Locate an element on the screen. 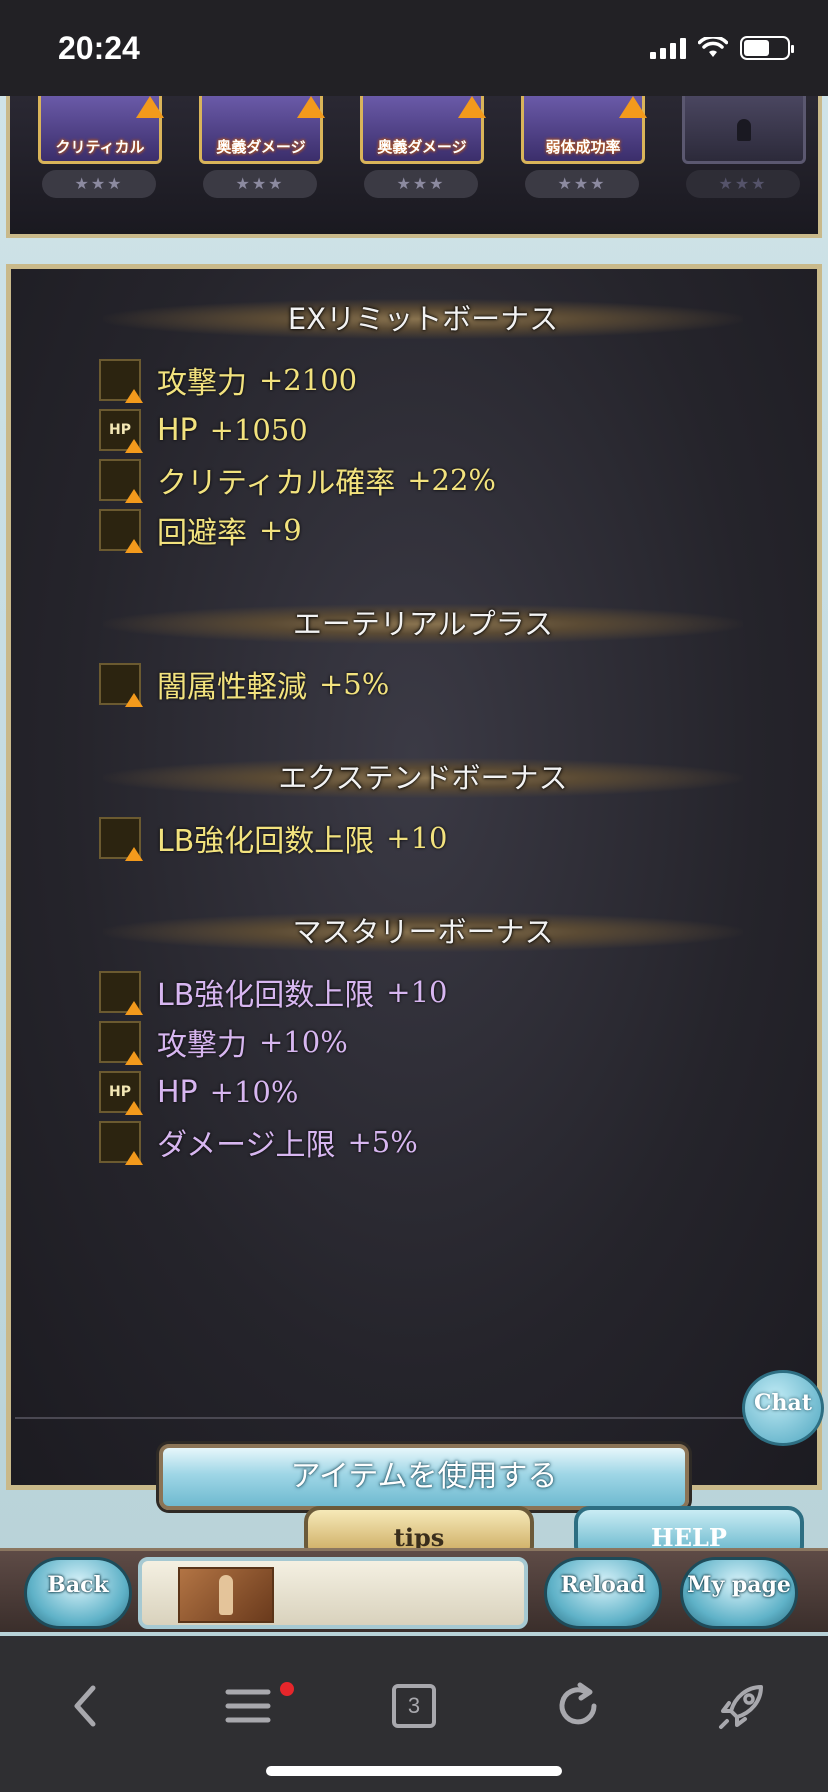 This screenshot has height=1792, width=828. keyhole-icon is located at coordinates (744, 130).